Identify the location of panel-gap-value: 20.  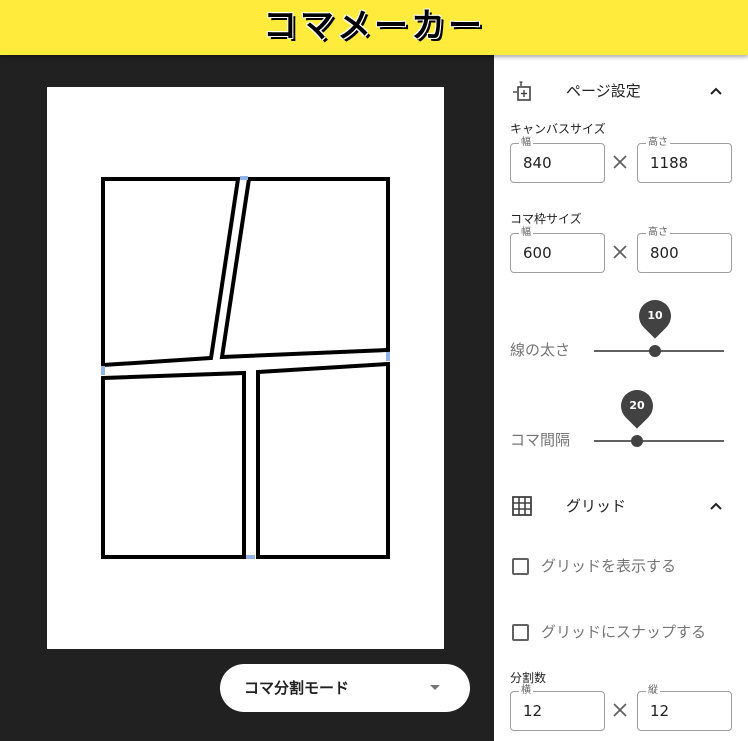
(637, 405).